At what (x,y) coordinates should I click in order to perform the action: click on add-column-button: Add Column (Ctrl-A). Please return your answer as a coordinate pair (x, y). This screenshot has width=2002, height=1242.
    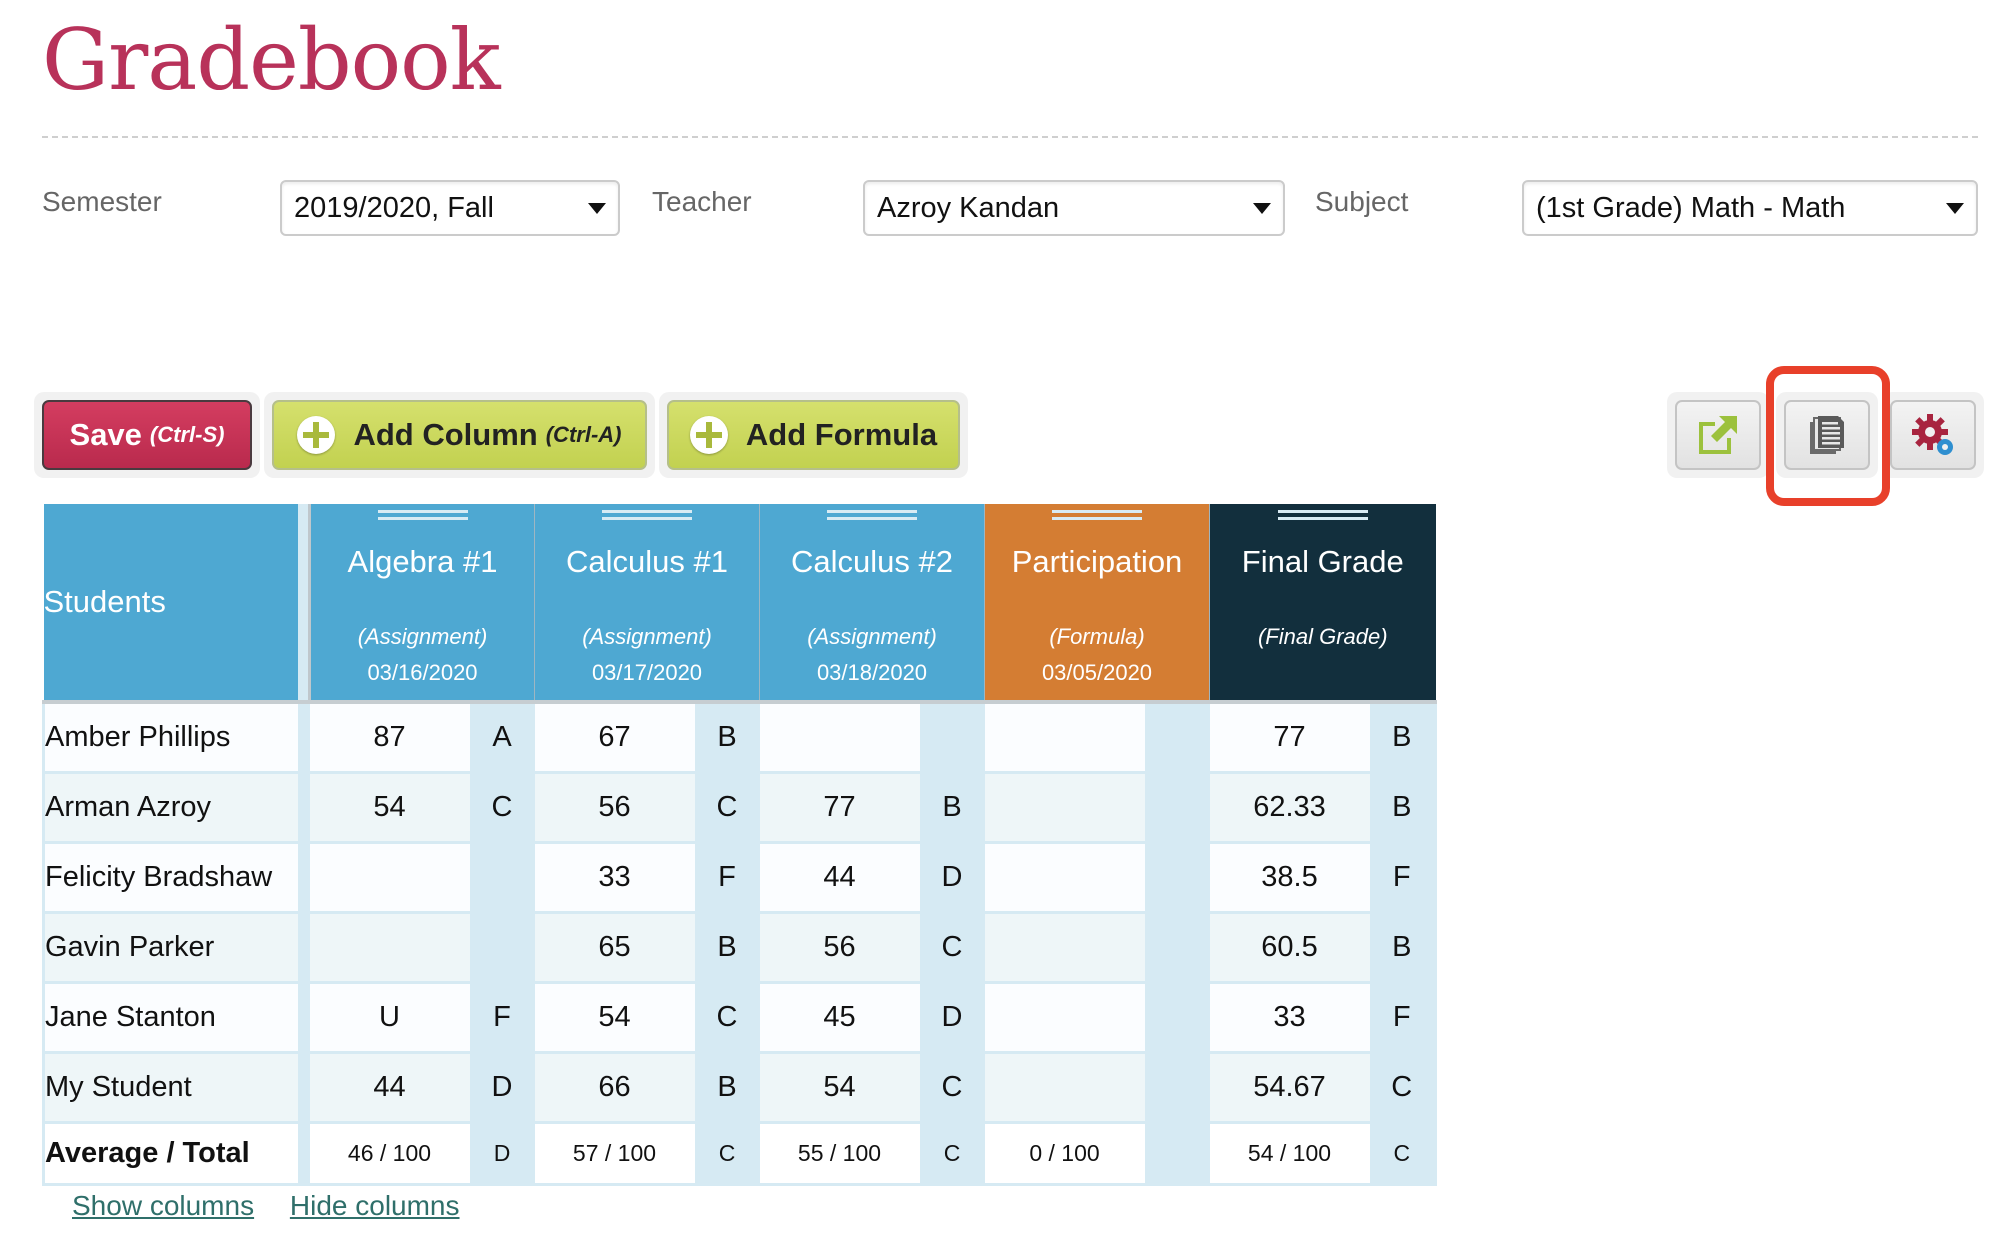
    Looking at the image, I should click on (459, 435).